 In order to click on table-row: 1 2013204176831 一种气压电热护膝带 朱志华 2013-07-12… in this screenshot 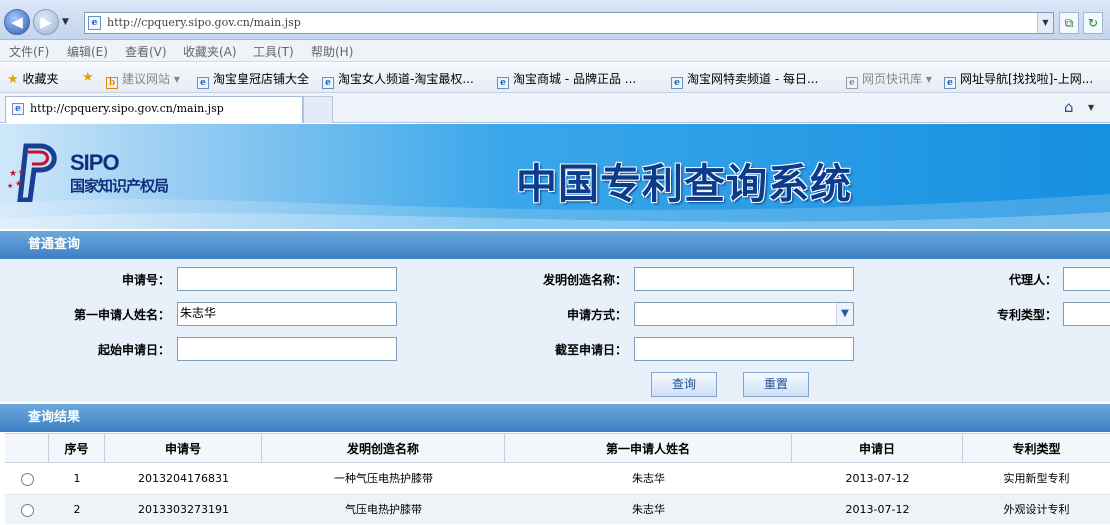, I will do `click(557, 479)`.